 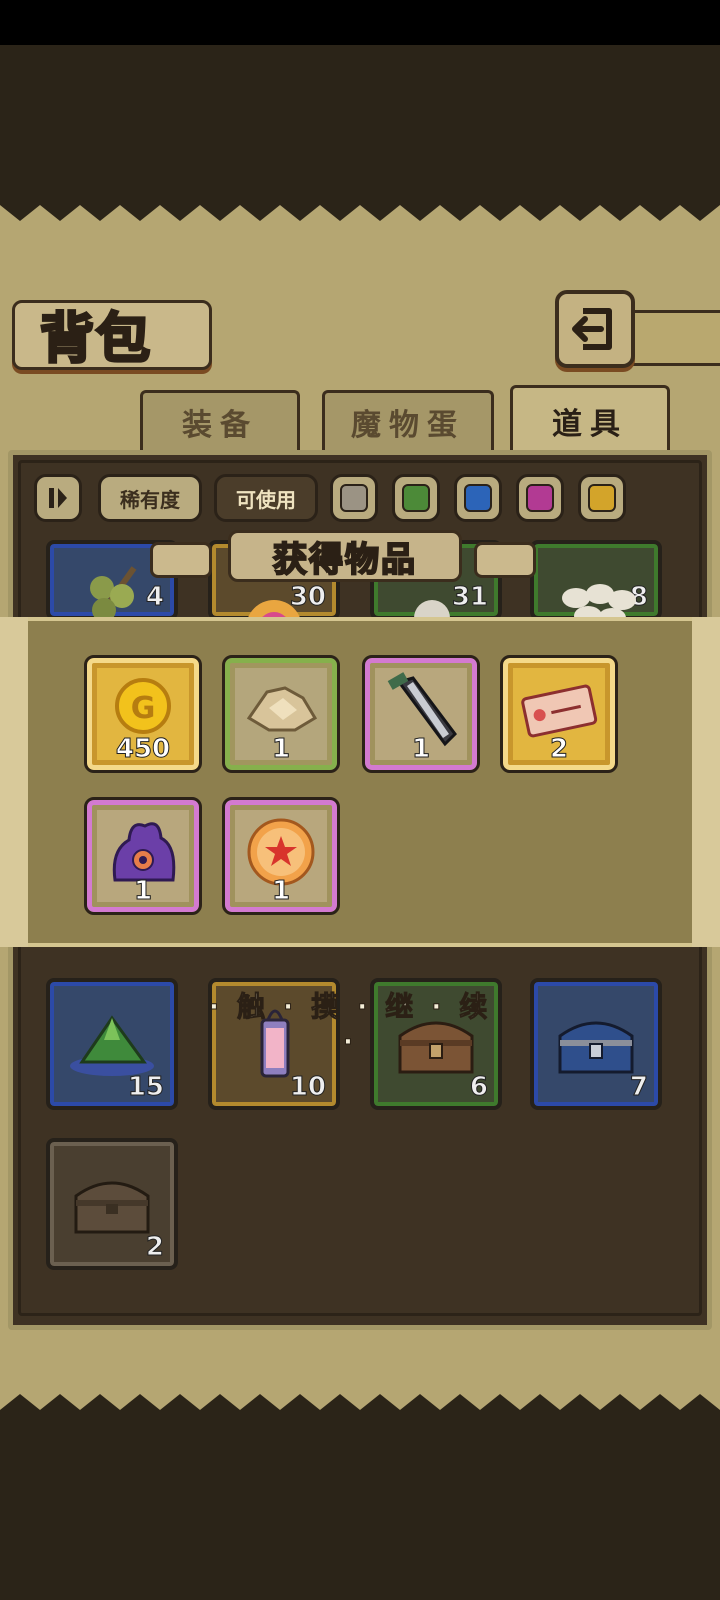 What do you see at coordinates (112, 1207) in the screenshot?
I see `plain-chest-icon` at bounding box center [112, 1207].